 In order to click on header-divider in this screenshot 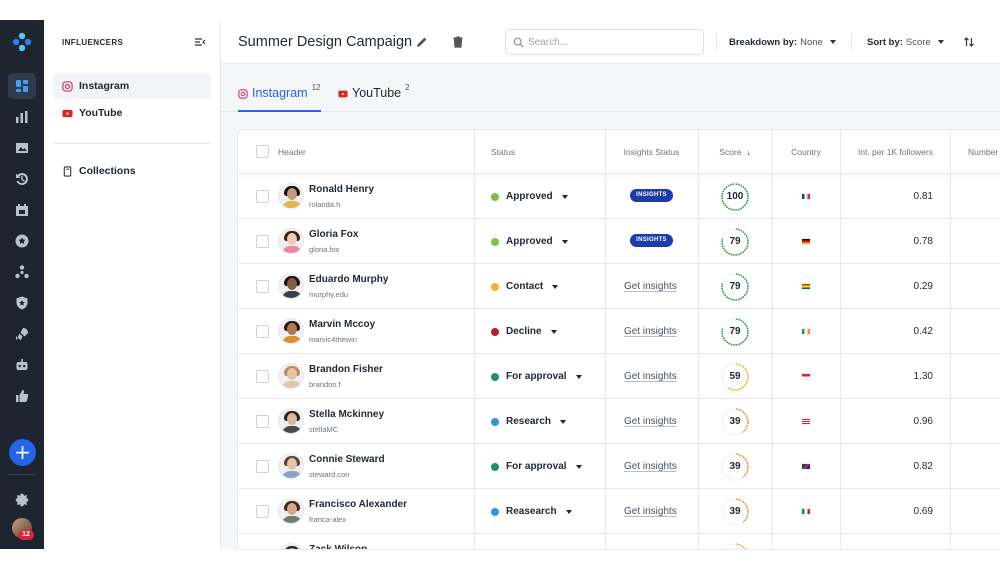, I will do `click(851, 42)`.